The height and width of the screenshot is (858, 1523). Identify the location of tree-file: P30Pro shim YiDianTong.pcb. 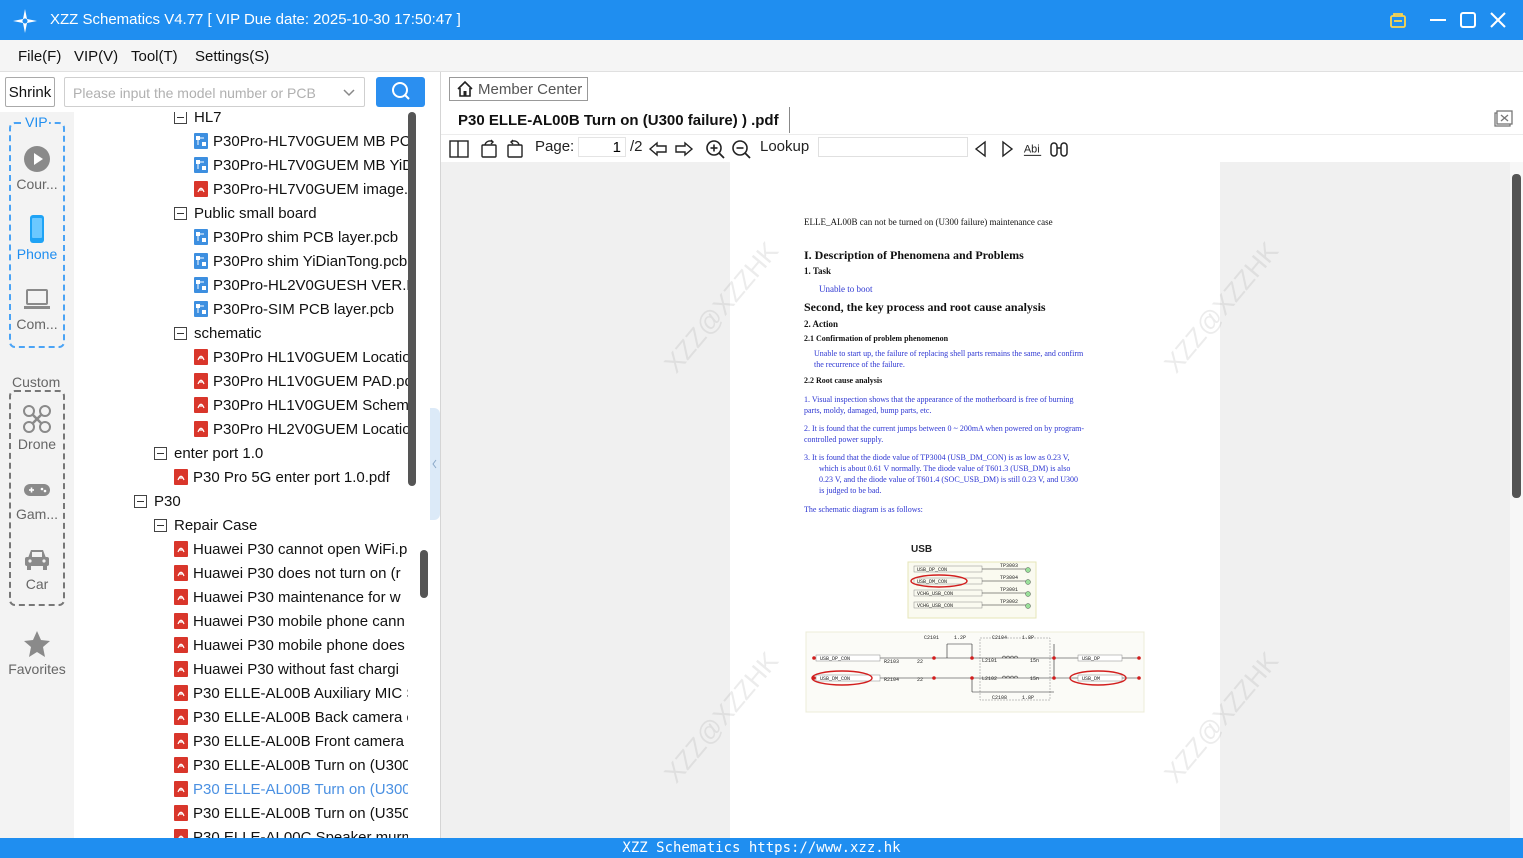
(300, 261).